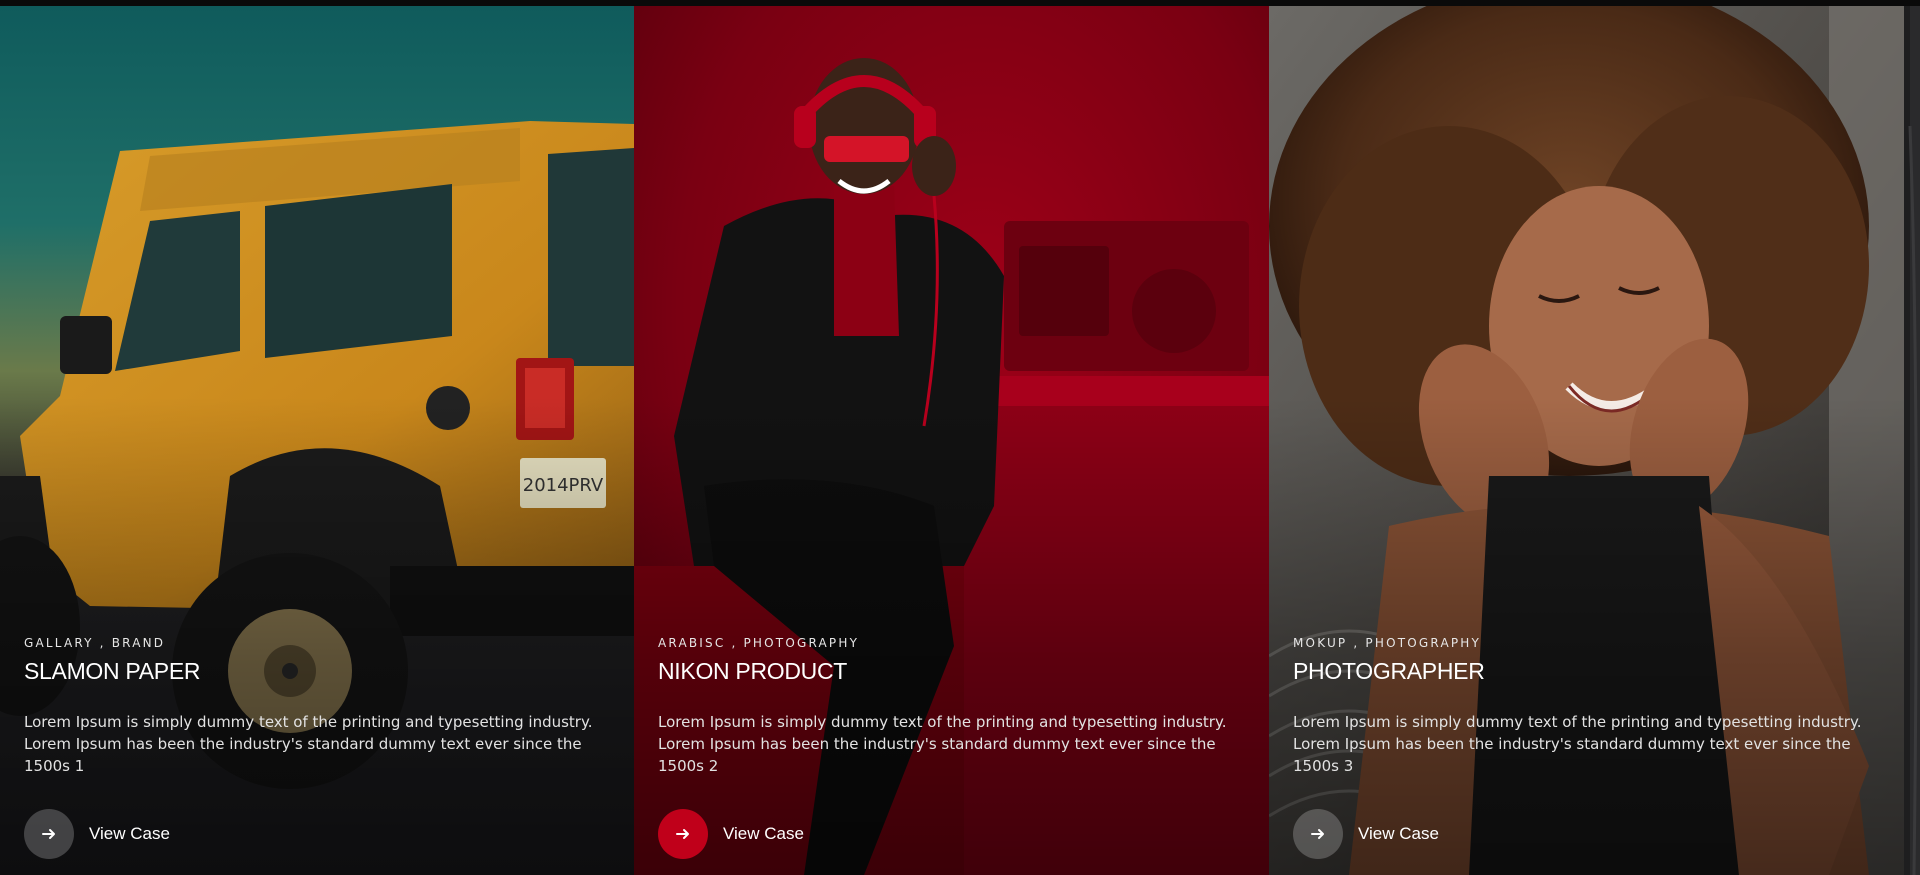  Describe the element at coordinates (759, 643) in the screenshot. I see `card-tags: ARABISC , PHOTOGRAPHY` at that location.